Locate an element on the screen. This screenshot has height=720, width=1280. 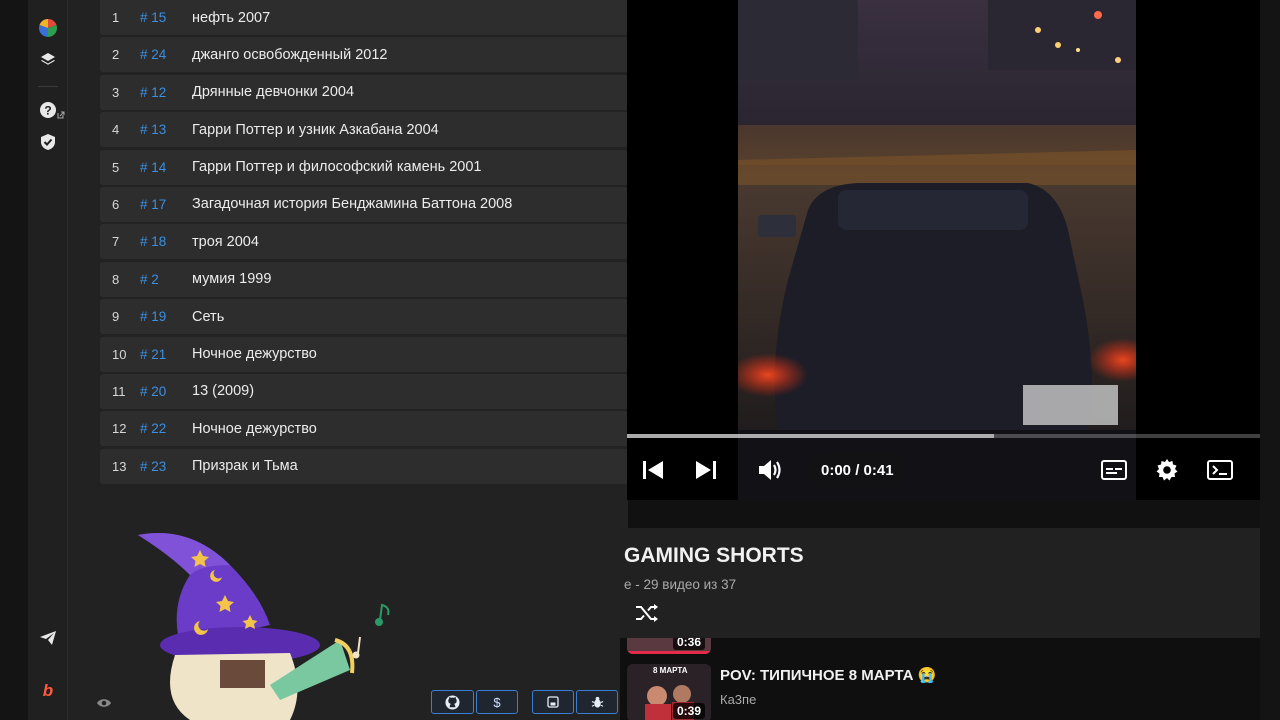
list-item-title: Гарри Поттер и узник Азкабана 2004 is located at coordinates (315, 129).